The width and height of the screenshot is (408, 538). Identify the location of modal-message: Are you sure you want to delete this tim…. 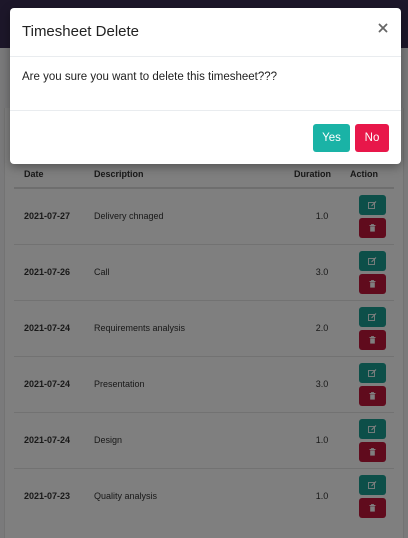
(150, 77).